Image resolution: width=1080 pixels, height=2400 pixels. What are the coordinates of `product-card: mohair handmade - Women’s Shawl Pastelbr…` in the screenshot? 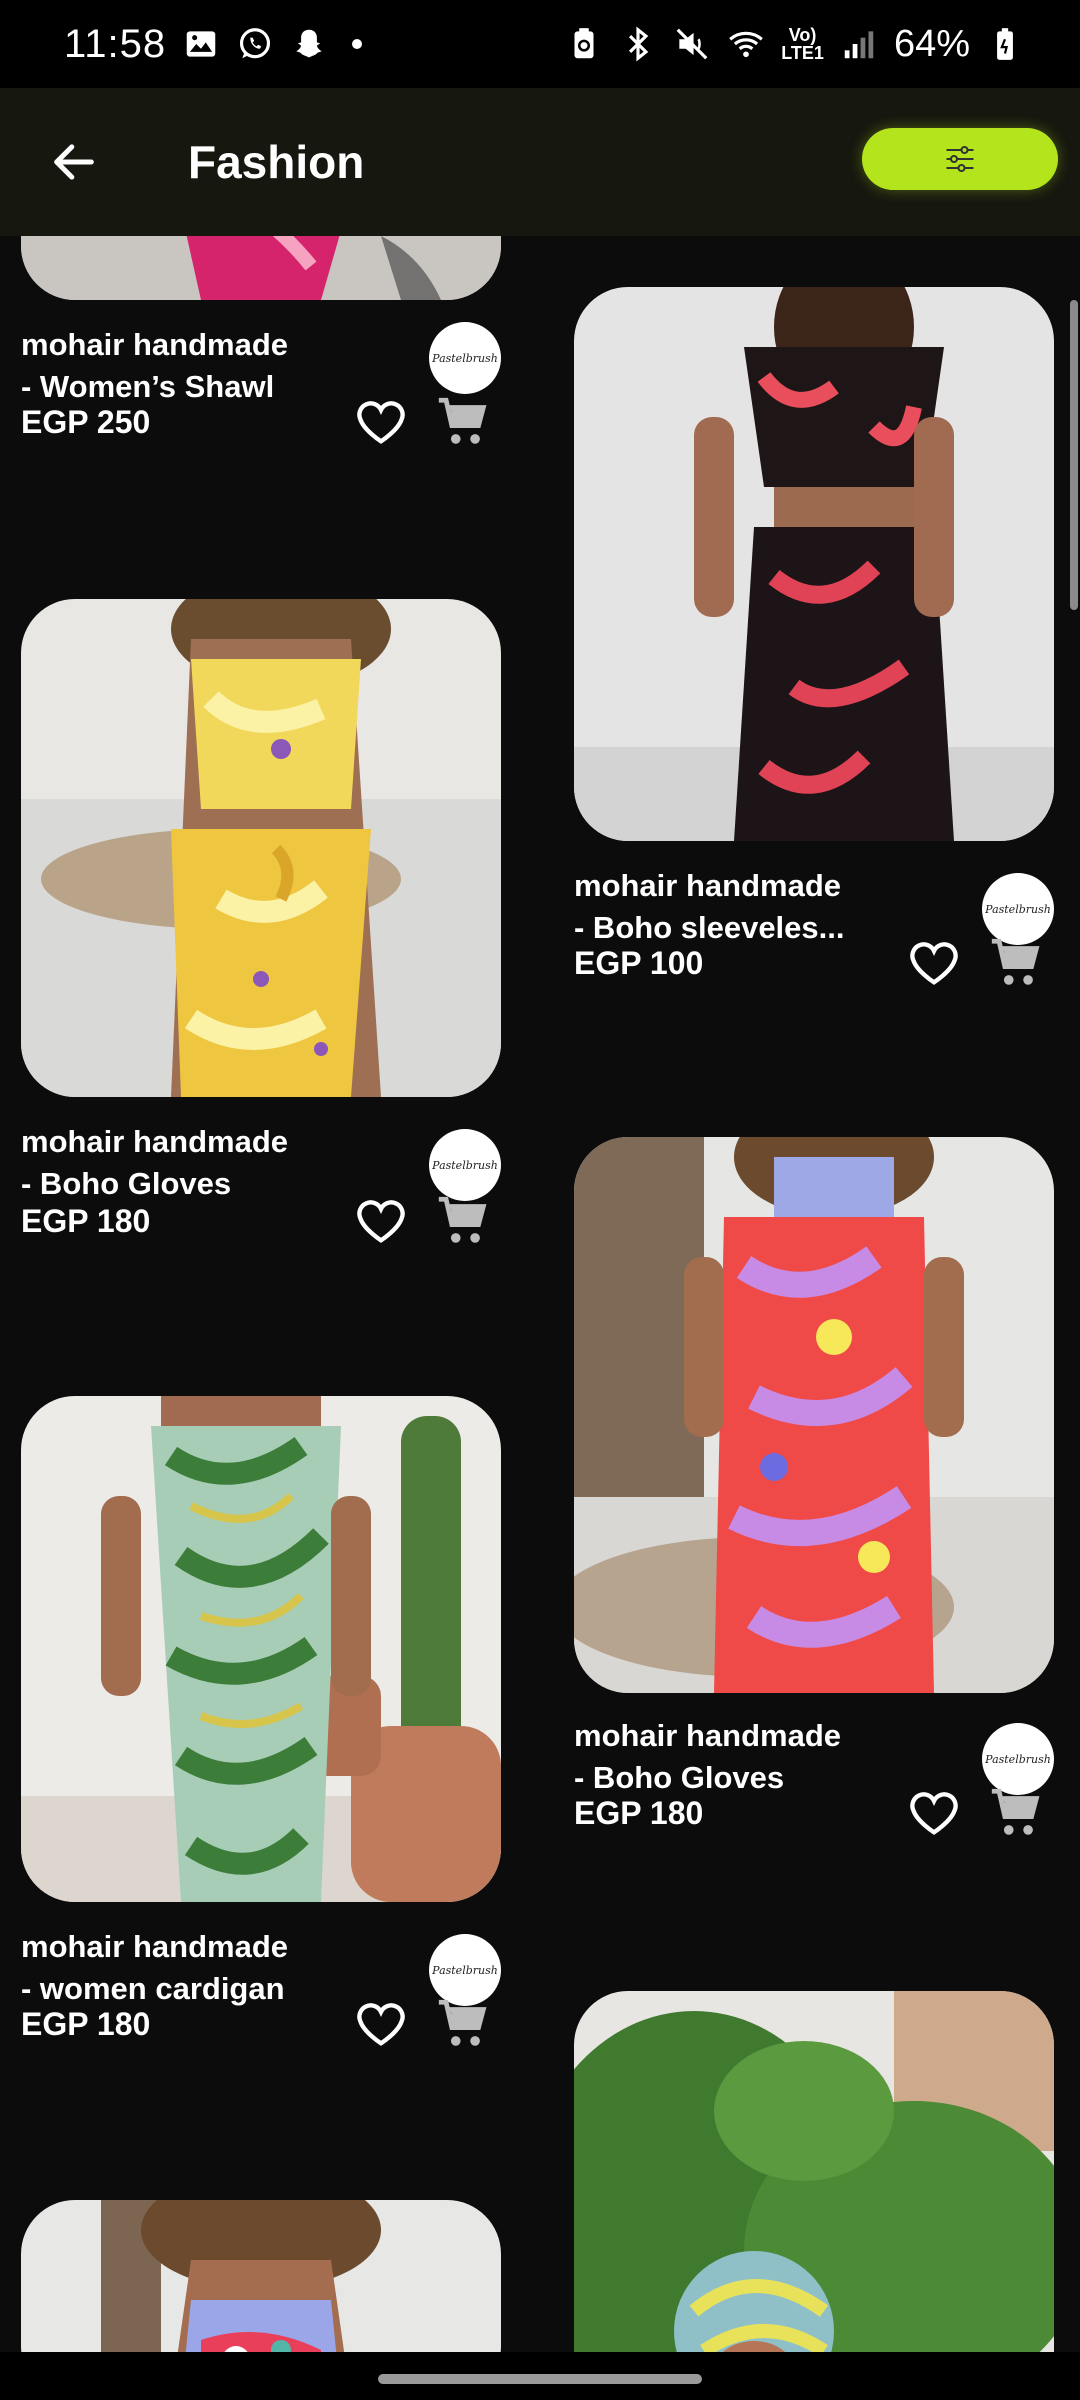 It's located at (261, 366).